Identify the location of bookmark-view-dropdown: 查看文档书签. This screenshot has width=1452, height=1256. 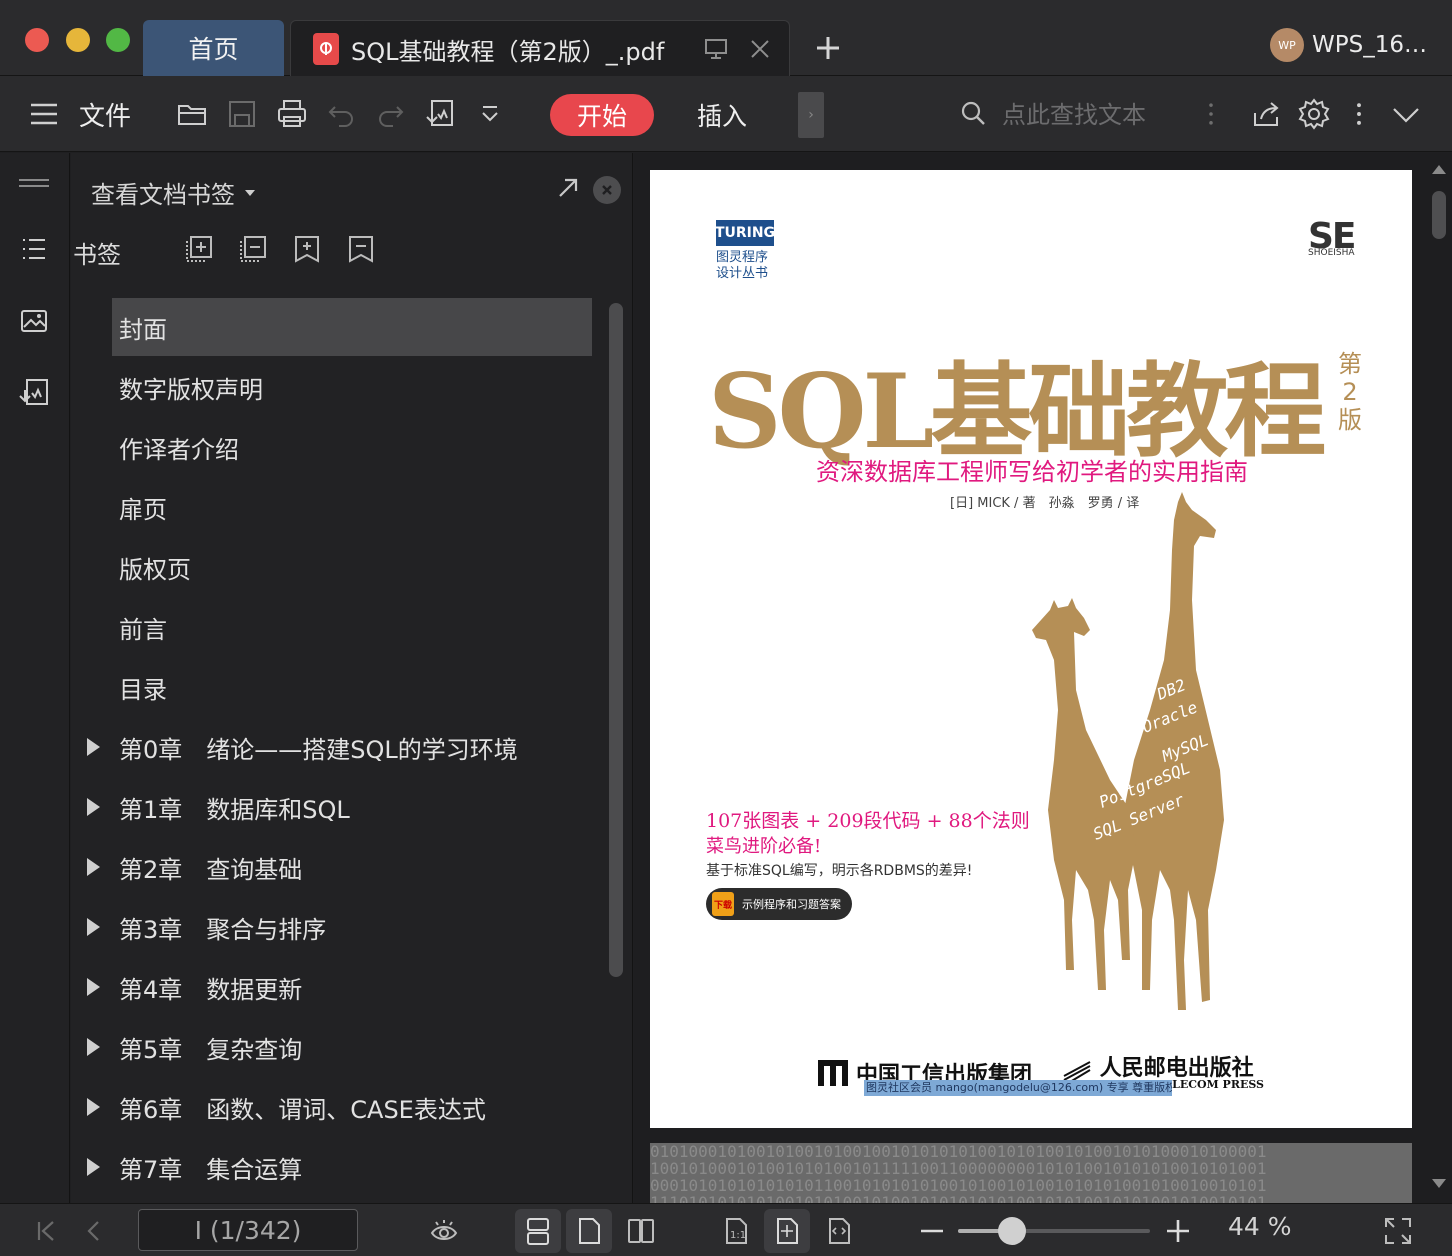
(174, 192).